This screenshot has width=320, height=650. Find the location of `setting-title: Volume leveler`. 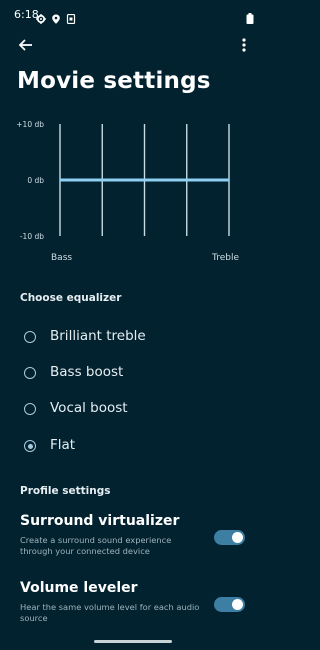

setting-title: Volume leveler is located at coordinates (79, 588).